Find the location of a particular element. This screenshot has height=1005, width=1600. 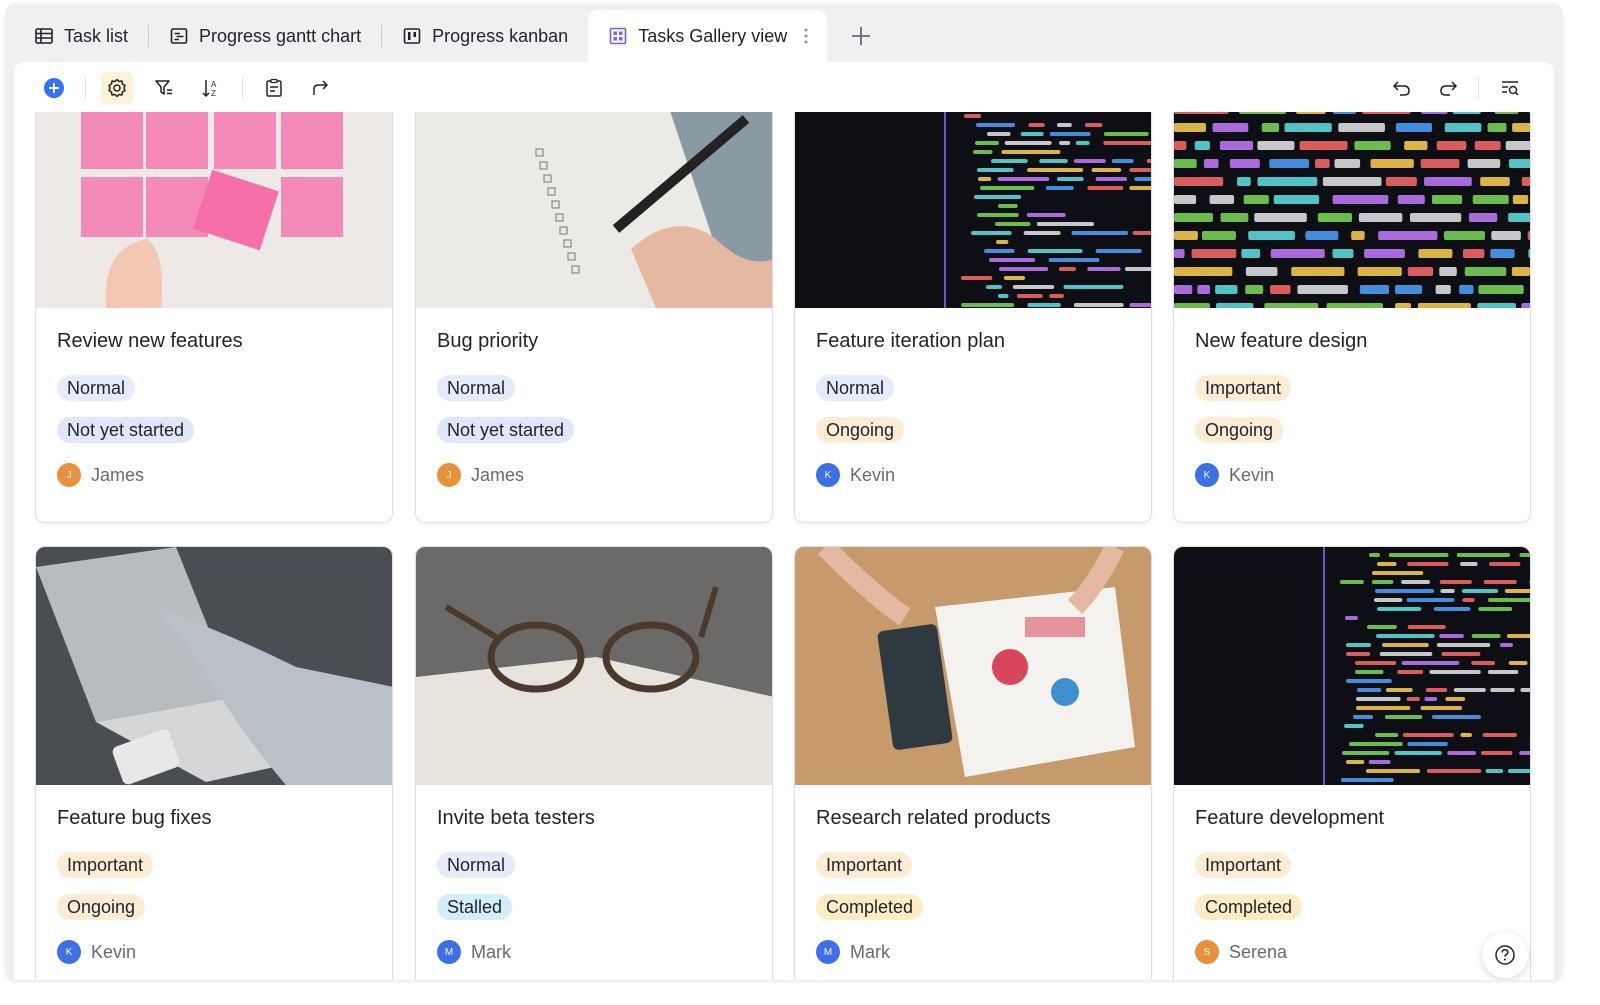

card-title: Research related products is located at coordinates (933, 818).